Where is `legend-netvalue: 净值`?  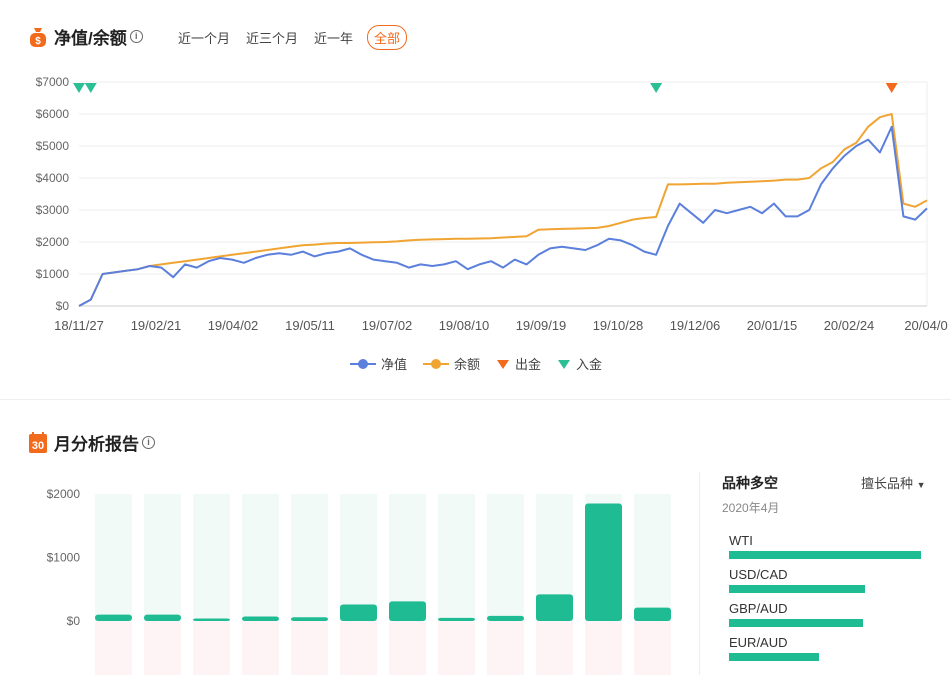
legend-netvalue: 净值 is located at coordinates (378, 363).